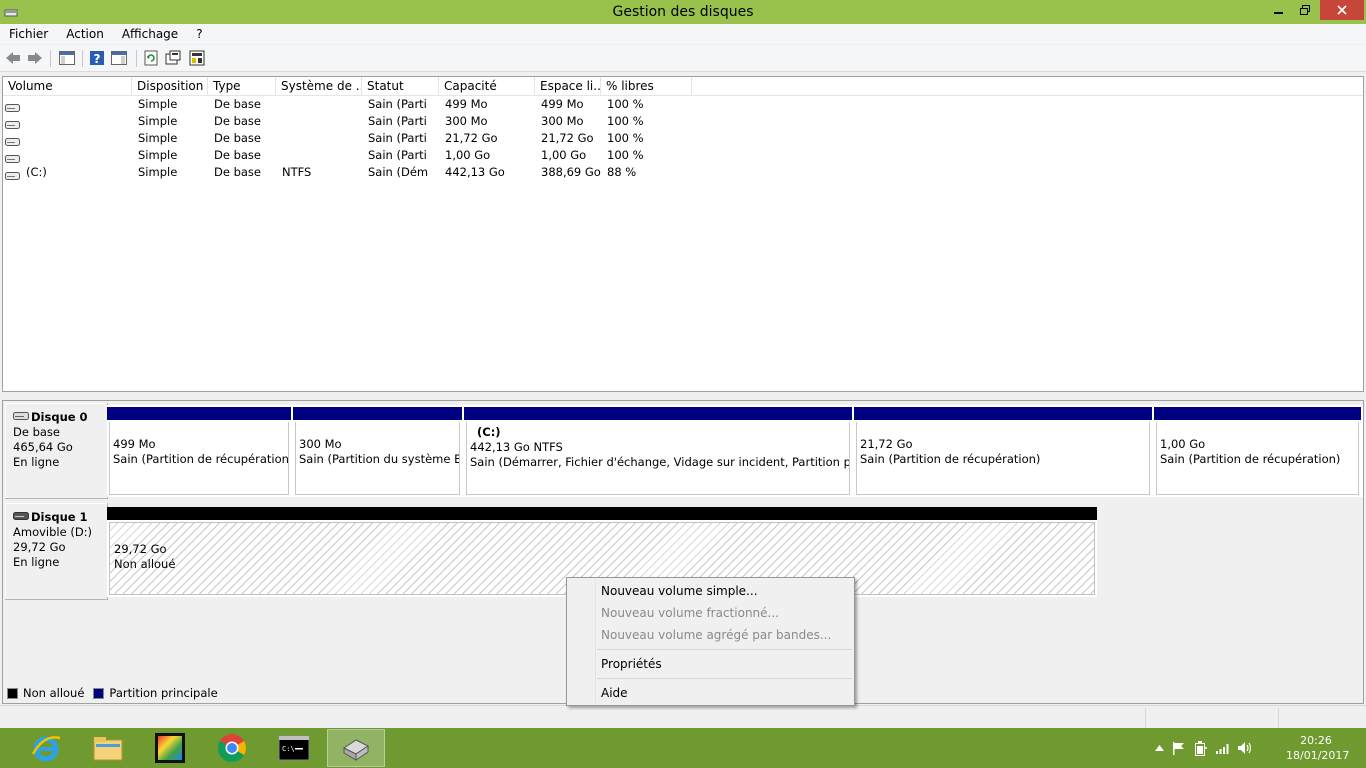  I want to click on partition-efi-300: 300 Mo Sain (Partition du système EFI, so click(377, 452).